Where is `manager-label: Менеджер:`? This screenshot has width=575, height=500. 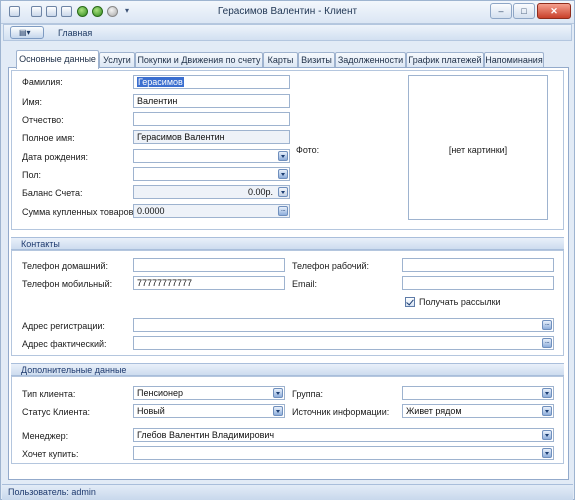
manager-label: Менеджер: is located at coordinates (45, 436).